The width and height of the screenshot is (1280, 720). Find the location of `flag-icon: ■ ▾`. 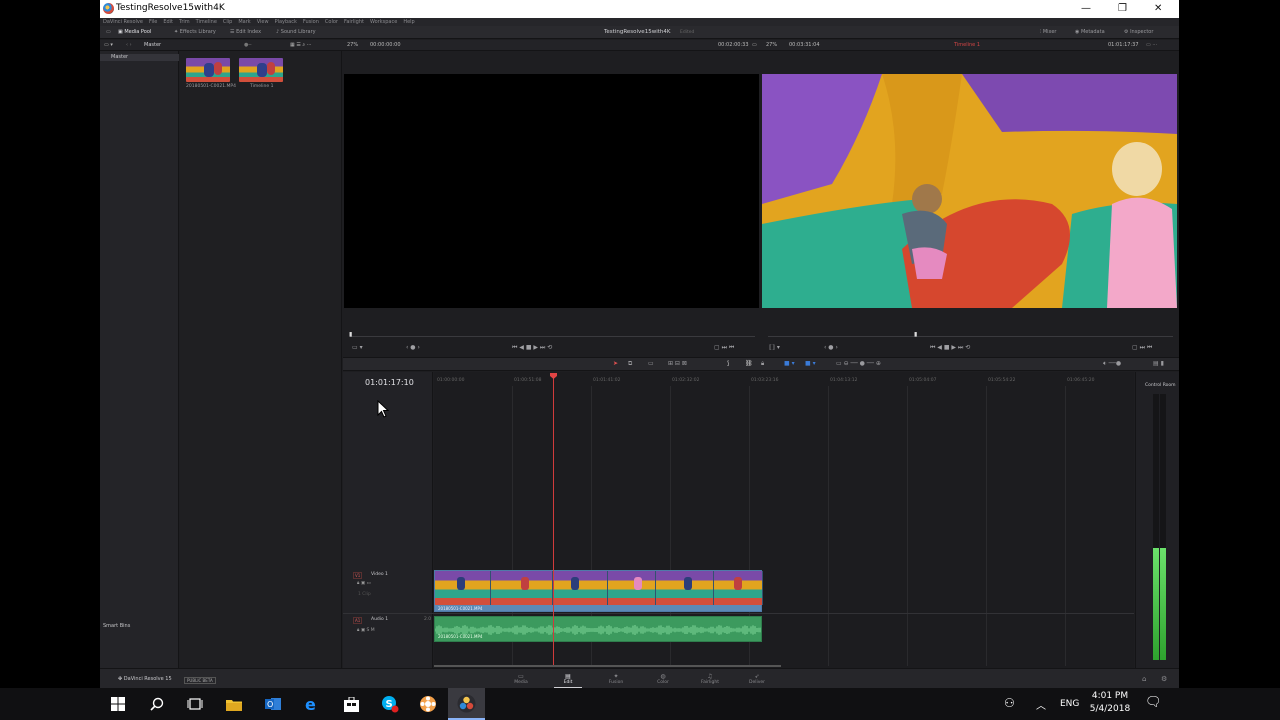

flag-icon: ■ ▾ is located at coordinates (789, 363).